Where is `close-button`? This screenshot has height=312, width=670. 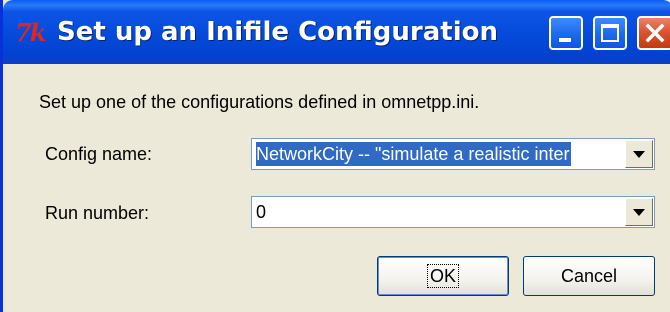
close-button is located at coordinates (653, 33).